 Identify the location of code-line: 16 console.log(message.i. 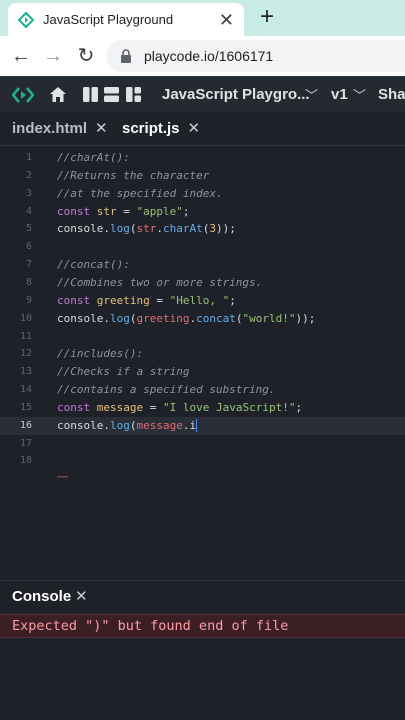
(202, 425).